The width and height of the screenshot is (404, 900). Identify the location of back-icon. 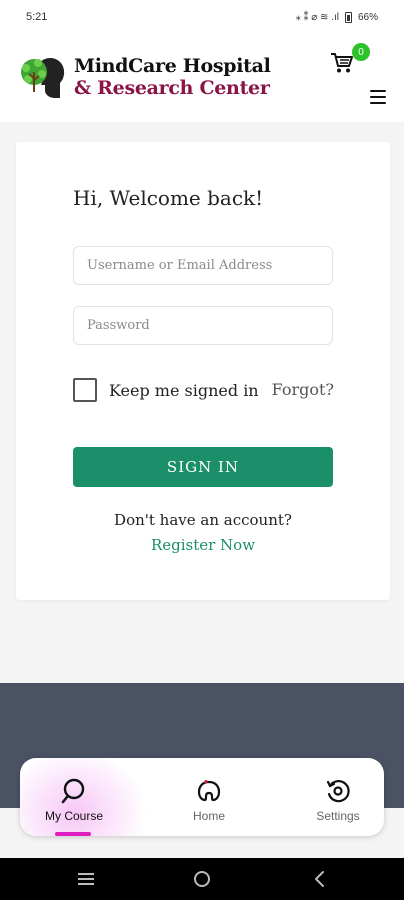
(320, 879).